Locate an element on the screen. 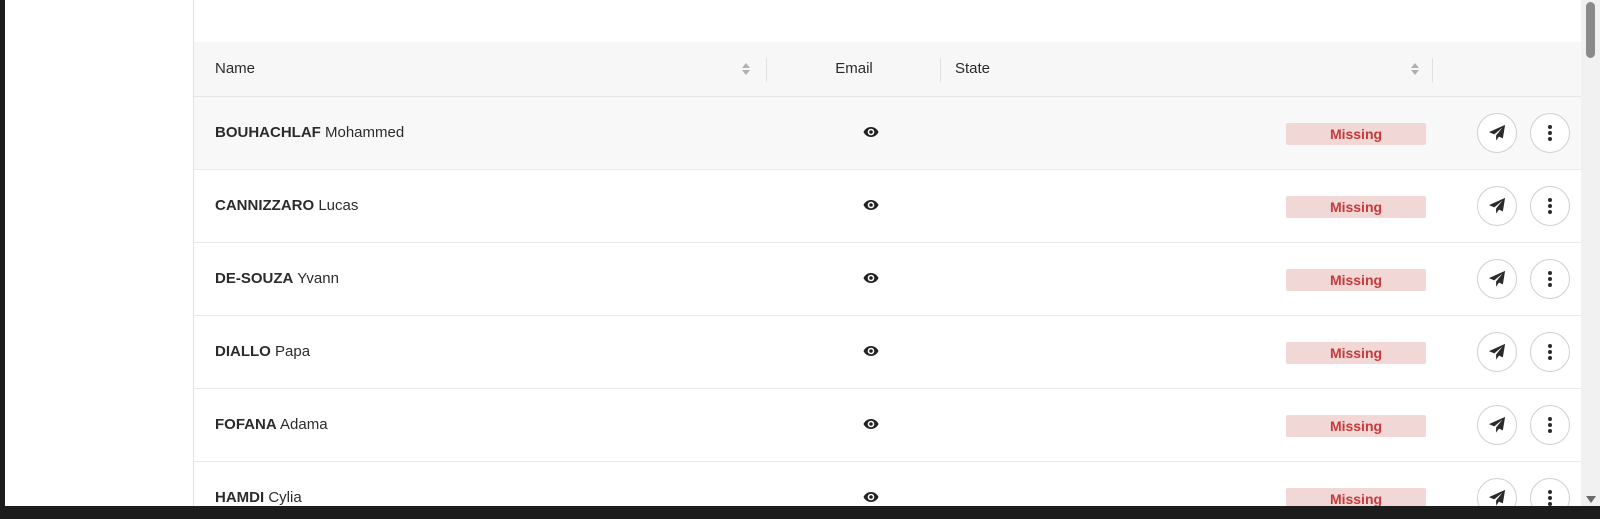 Image resolution: width=1600 pixels, height=519 pixels. student-name: CANNIZZARO Lucas is located at coordinates (286, 206).